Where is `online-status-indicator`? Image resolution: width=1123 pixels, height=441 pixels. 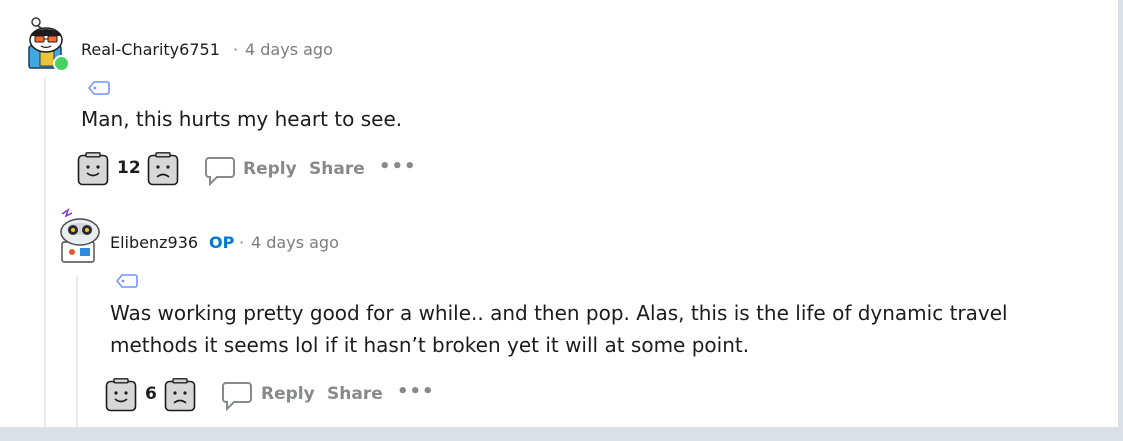 online-status-indicator is located at coordinates (61, 63).